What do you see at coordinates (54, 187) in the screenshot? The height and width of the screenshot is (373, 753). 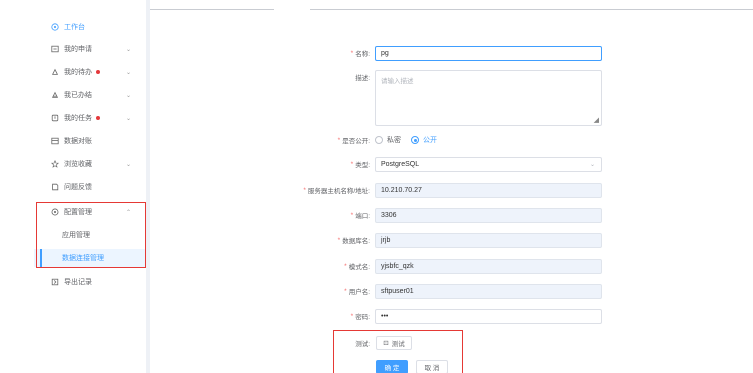 I see `feedback-icon` at bounding box center [54, 187].